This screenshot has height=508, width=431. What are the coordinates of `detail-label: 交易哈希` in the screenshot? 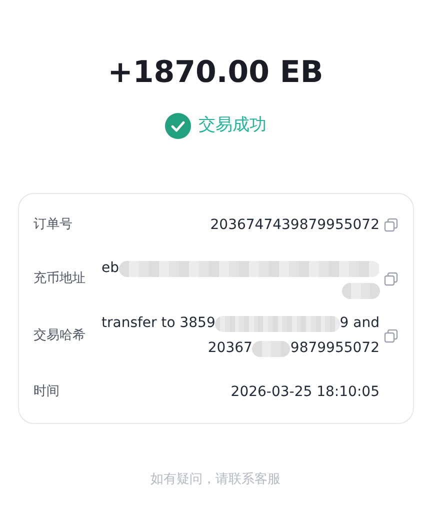 It's located at (60, 336).